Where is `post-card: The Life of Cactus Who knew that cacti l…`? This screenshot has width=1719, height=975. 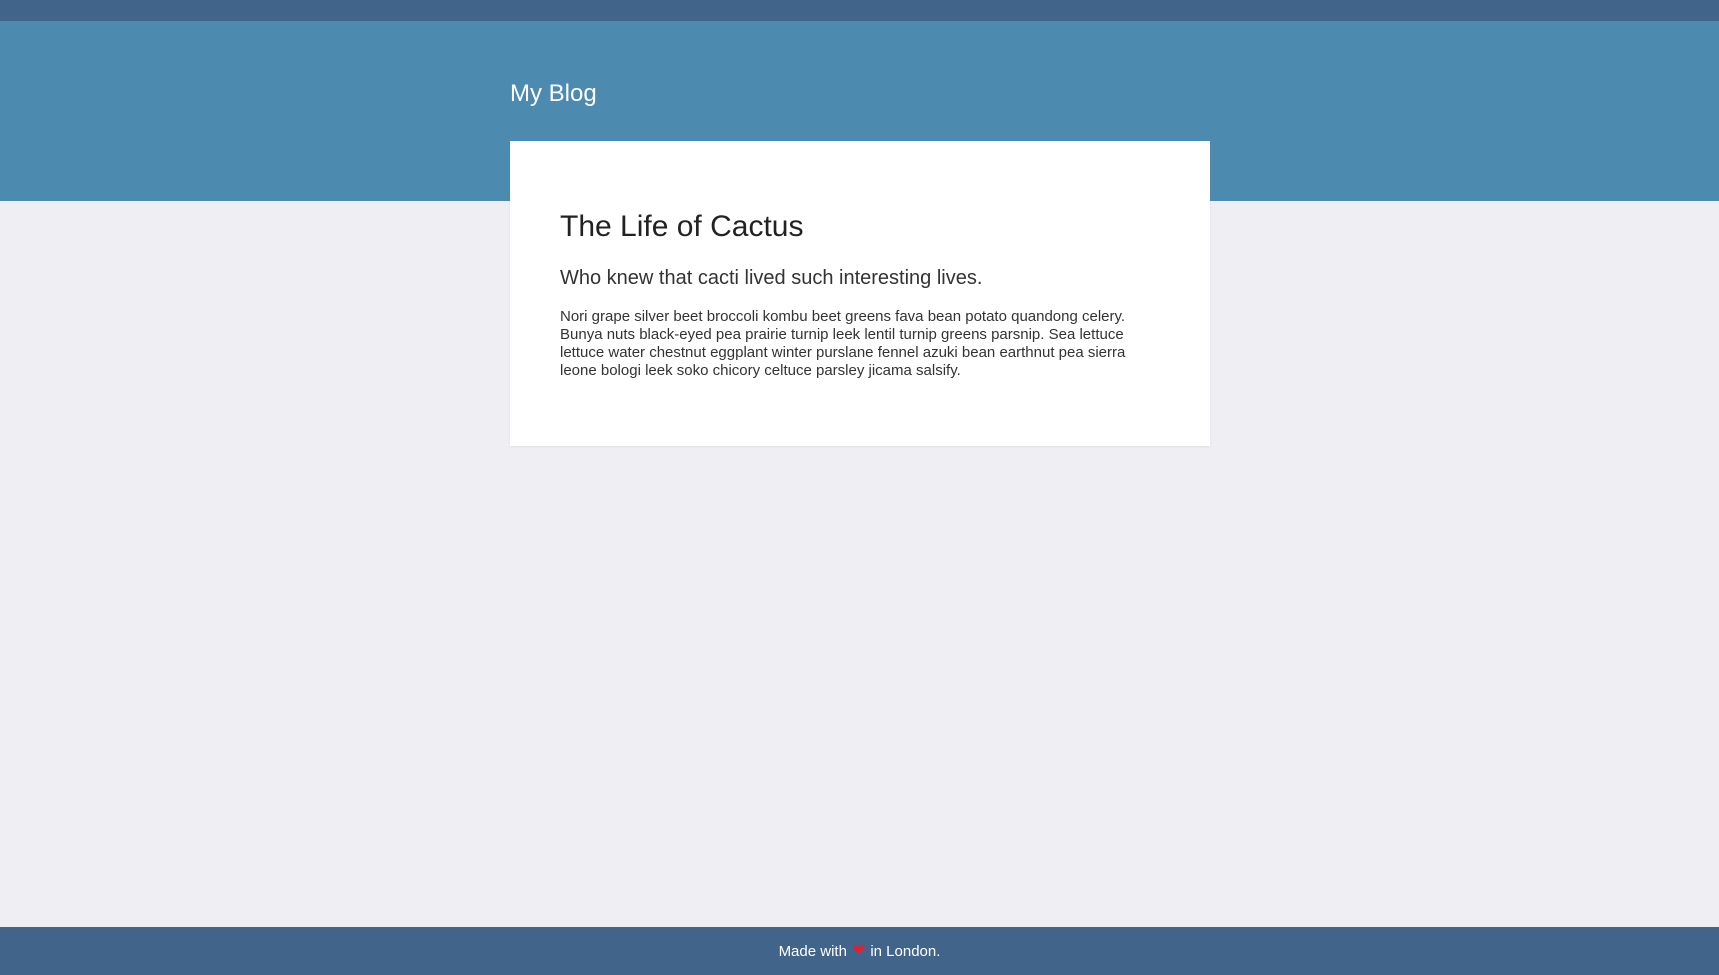
post-card: The Life of Cactus Who knew that cacti l… is located at coordinates (860, 293).